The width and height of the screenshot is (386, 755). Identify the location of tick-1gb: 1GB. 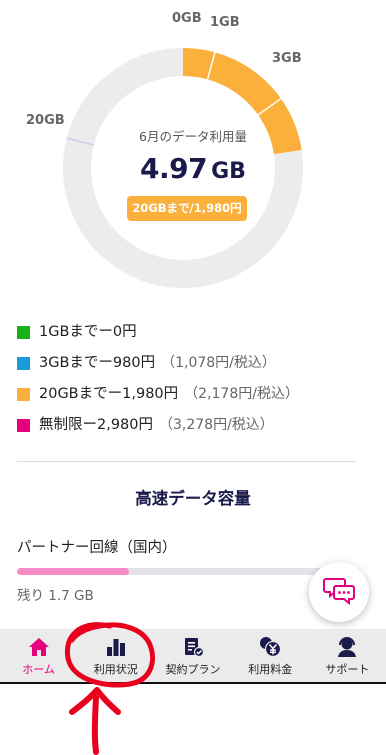
(225, 22).